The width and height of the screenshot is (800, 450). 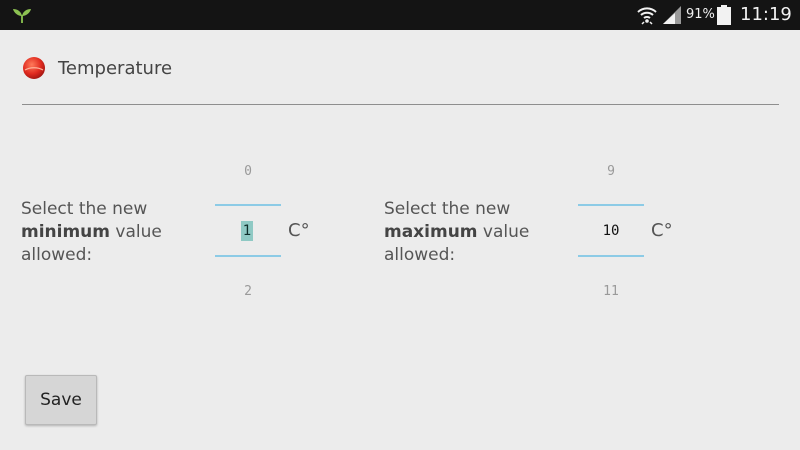 What do you see at coordinates (34, 68) in the screenshot?
I see `red-ball-icon` at bounding box center [34, 68].